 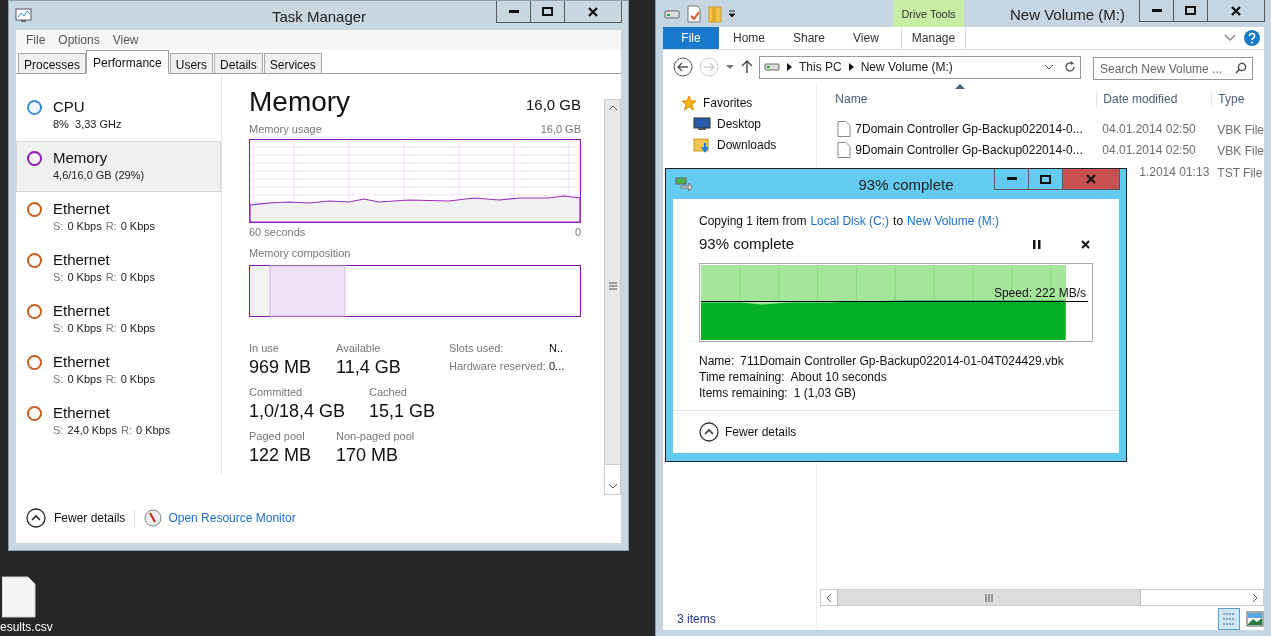 What do you see at coordinates (87, 124) in the screenshot?
I see `resource-detail: 8% 3,33 GHz` at bounding box center [87, 124].